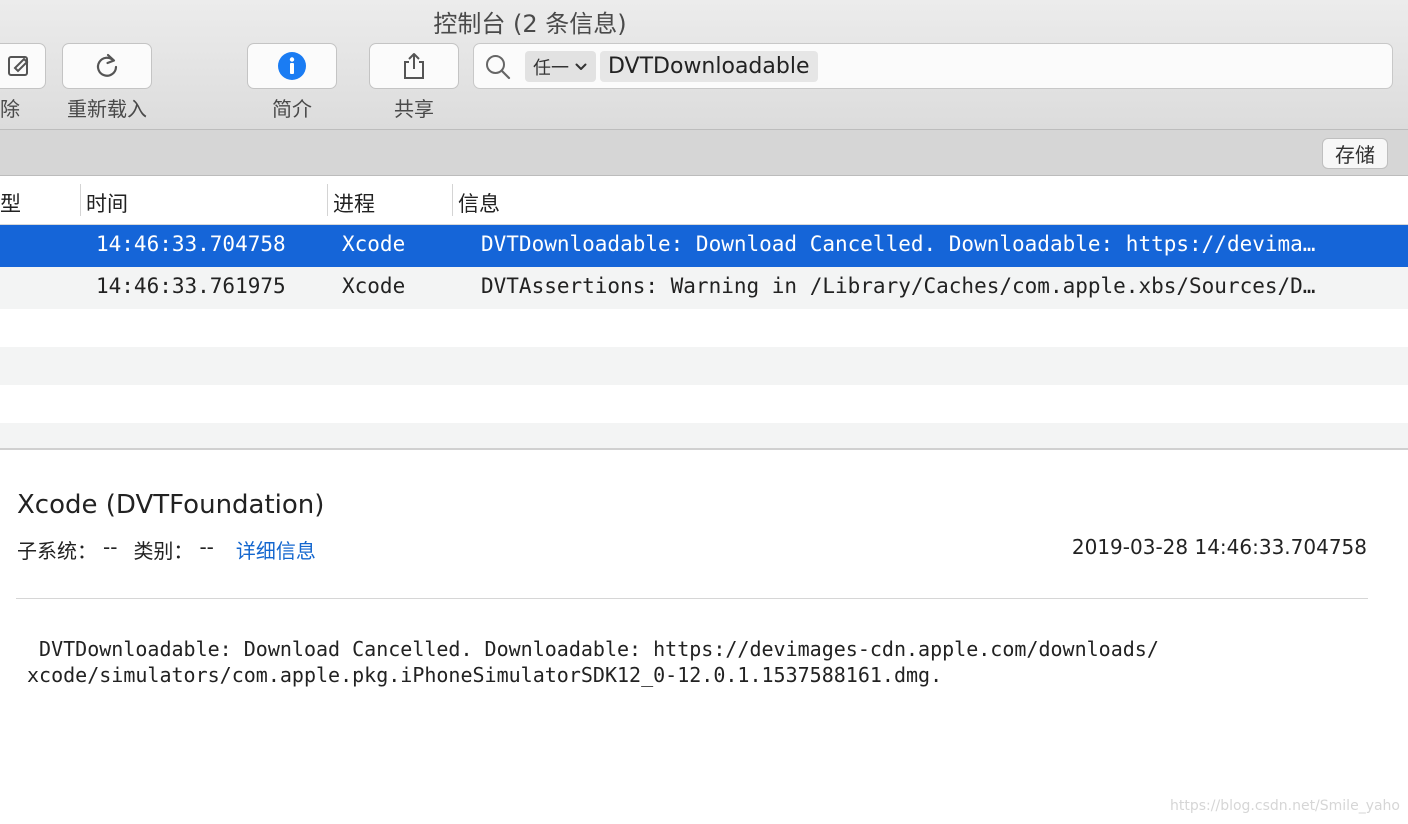 The width and height of the screenshot is (1408, 824). I want to click on filter-bar: 存储, so click(704, 153).